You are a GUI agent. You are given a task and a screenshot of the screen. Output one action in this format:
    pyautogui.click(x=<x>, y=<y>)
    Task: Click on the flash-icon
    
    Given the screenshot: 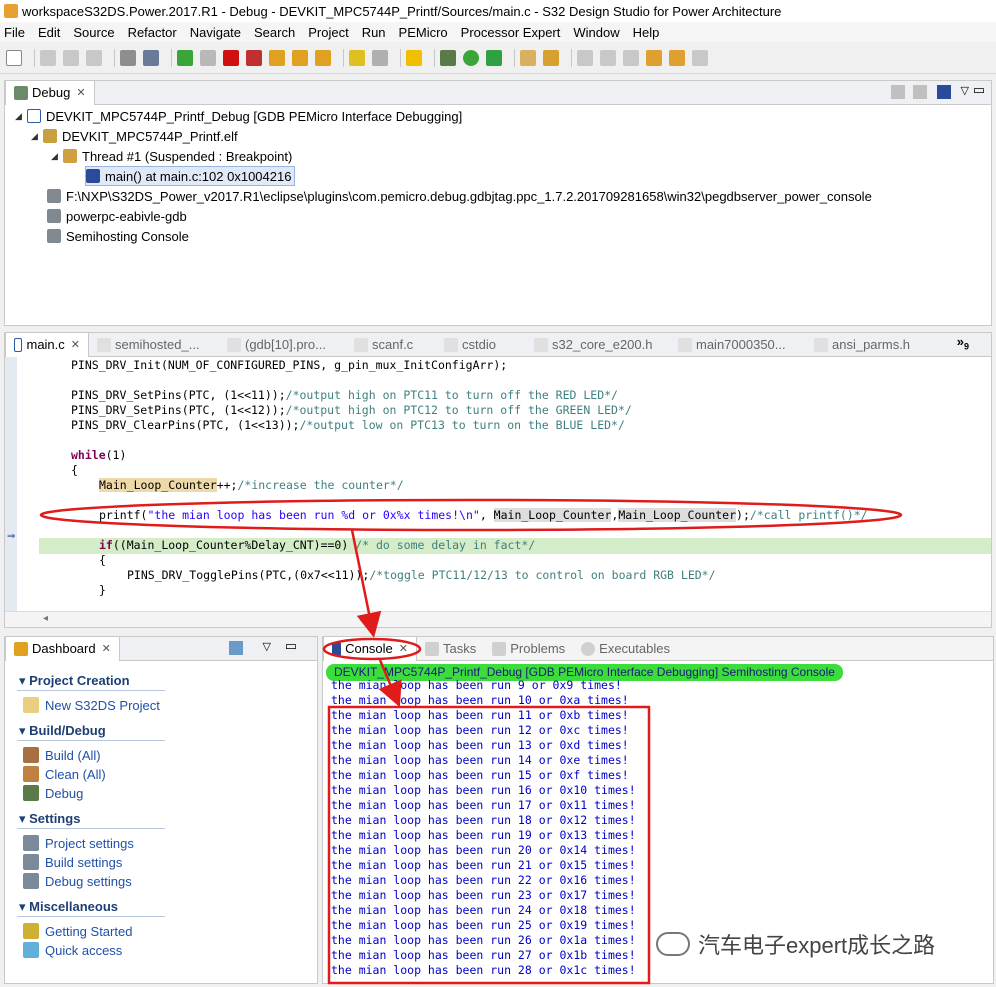 What is the action you would take?
    pyautogui.click(x=414, y=57)
    